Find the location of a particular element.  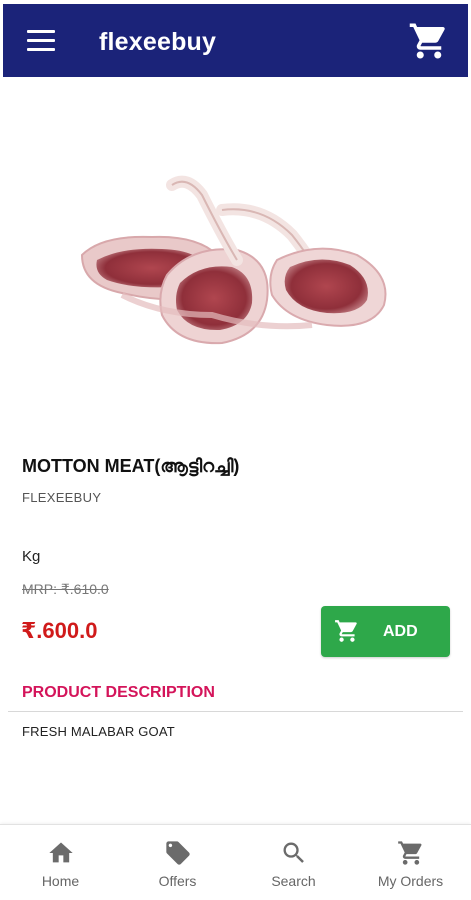

product-price: ₹.600.0 is located at coordinates (59, 630).